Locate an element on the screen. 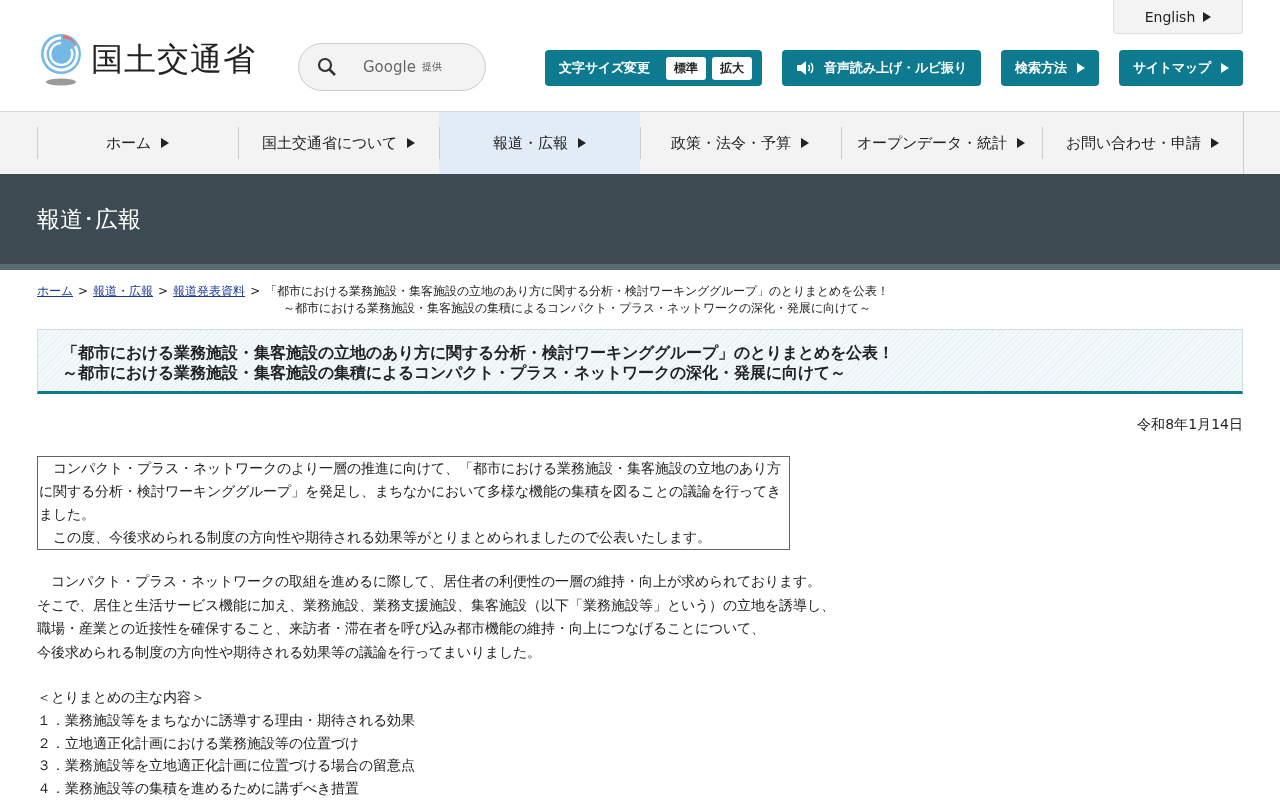 The height and width of the screenshot is (800, 1280). breadcrumb-link: ホーム is located at coordinates (55, 291).